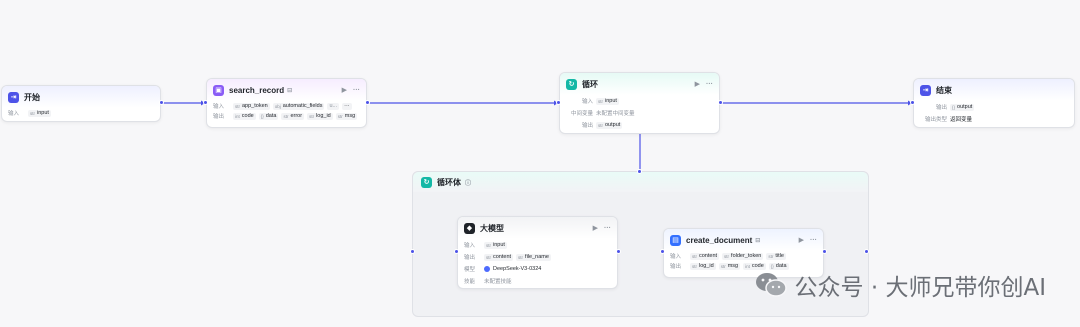 The width and height of the screenshot is (1080, 327). Describe the element at coordinates (205, 102) in the screenshot. I see `port-search-in` at that location.